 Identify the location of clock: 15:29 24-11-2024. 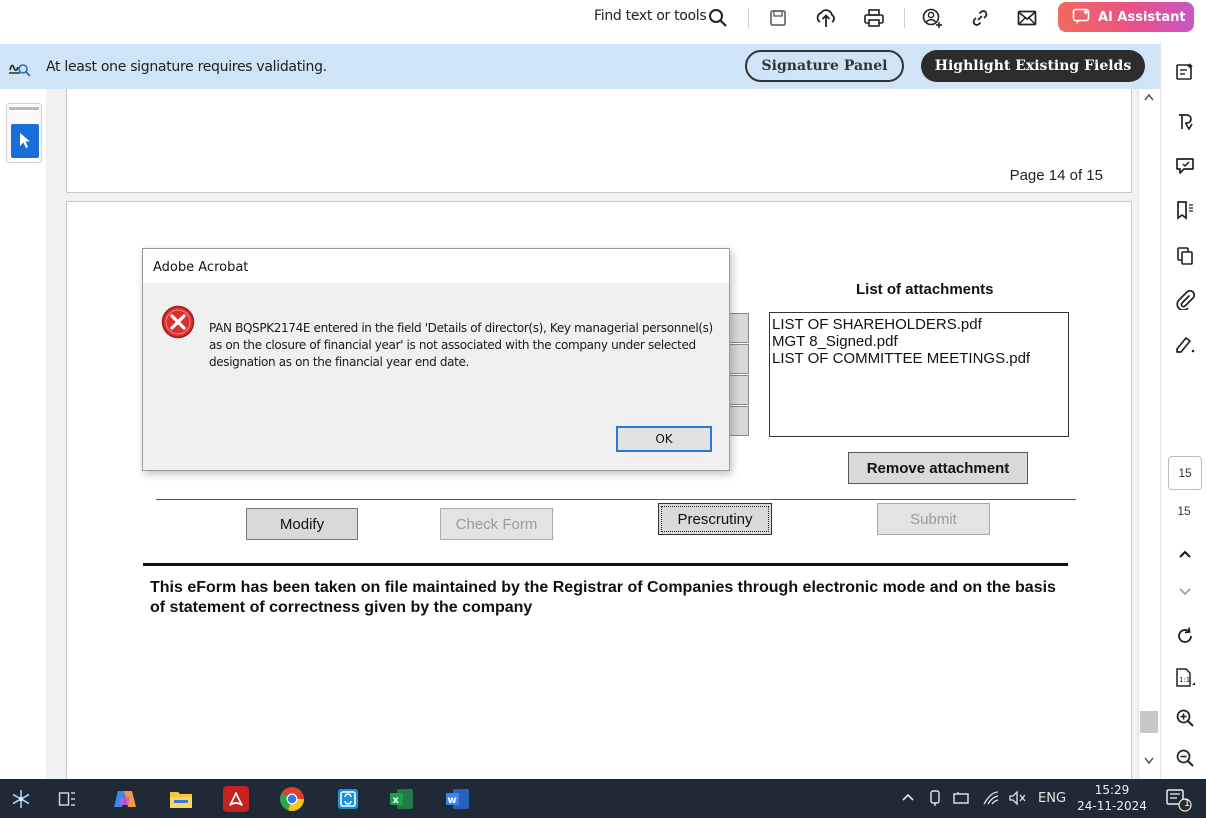
(1112, 798).